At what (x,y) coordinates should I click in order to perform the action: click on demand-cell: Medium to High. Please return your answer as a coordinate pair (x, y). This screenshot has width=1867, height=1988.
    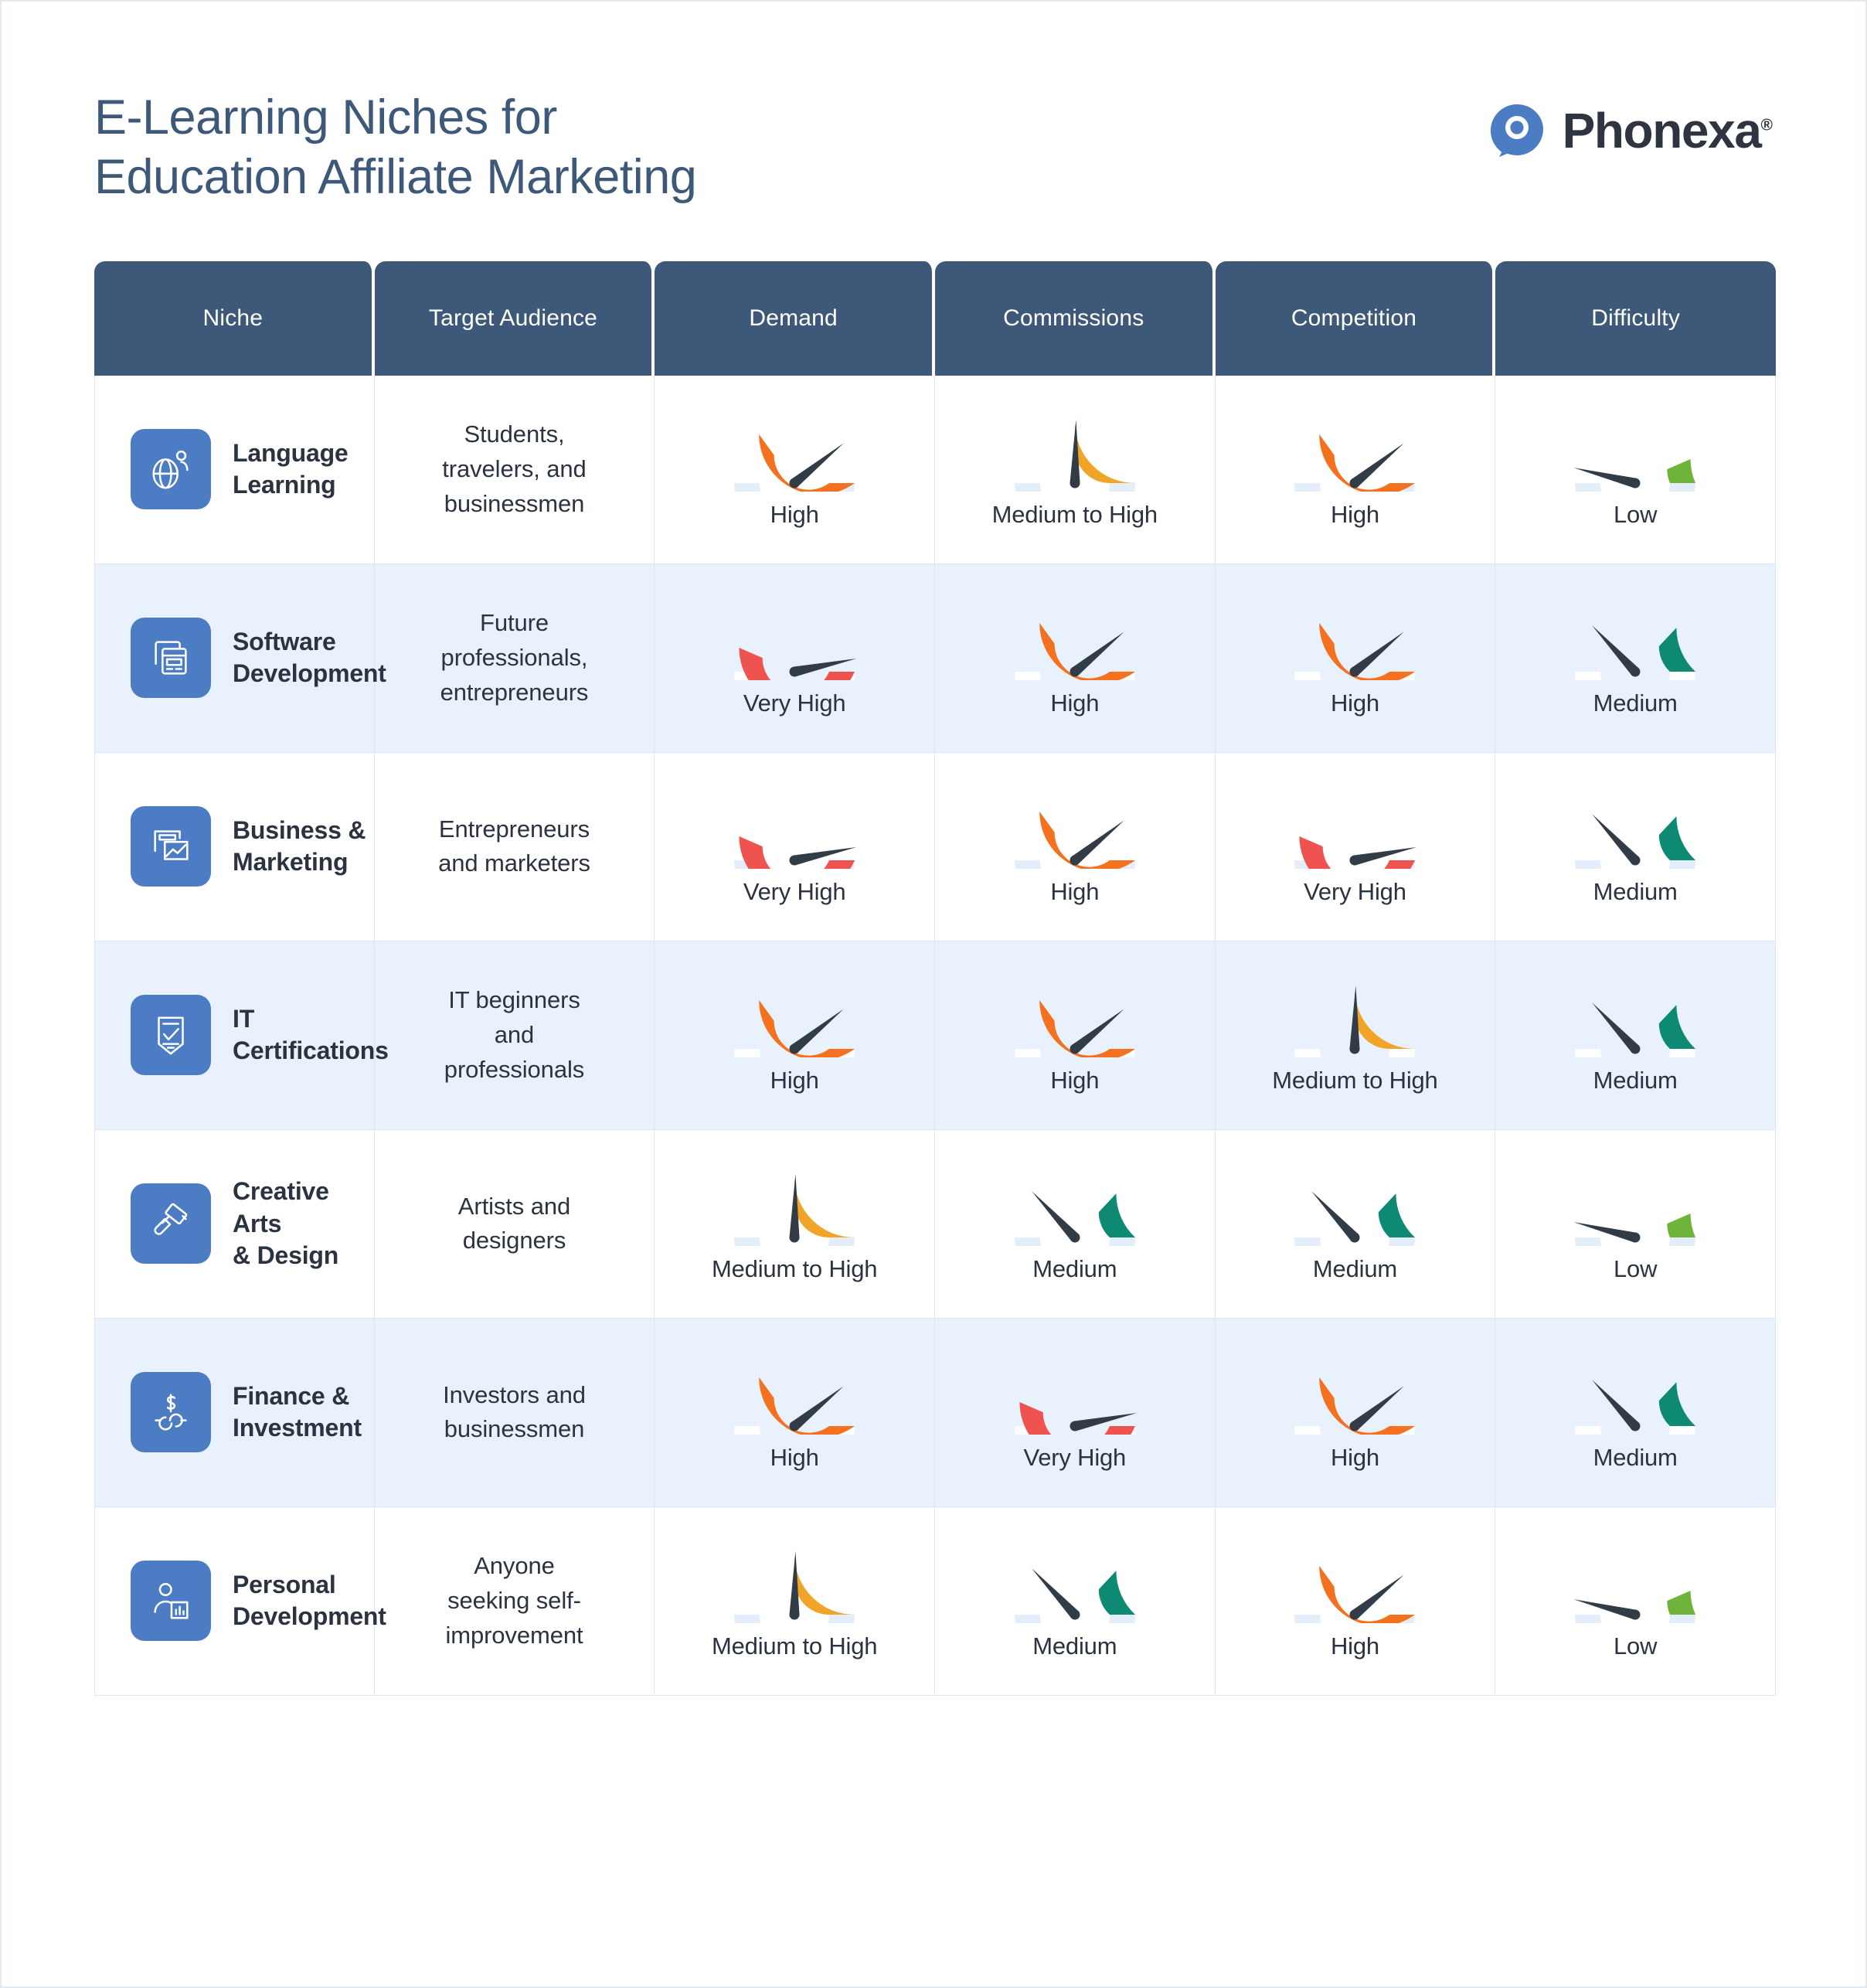
    Looking at the image, I should click on (795, 1601).